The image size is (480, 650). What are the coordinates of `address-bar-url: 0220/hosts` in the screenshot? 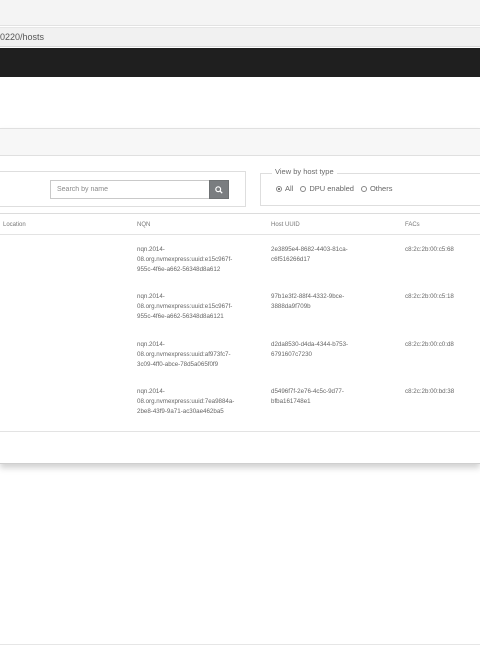 It's located at (22, 37).